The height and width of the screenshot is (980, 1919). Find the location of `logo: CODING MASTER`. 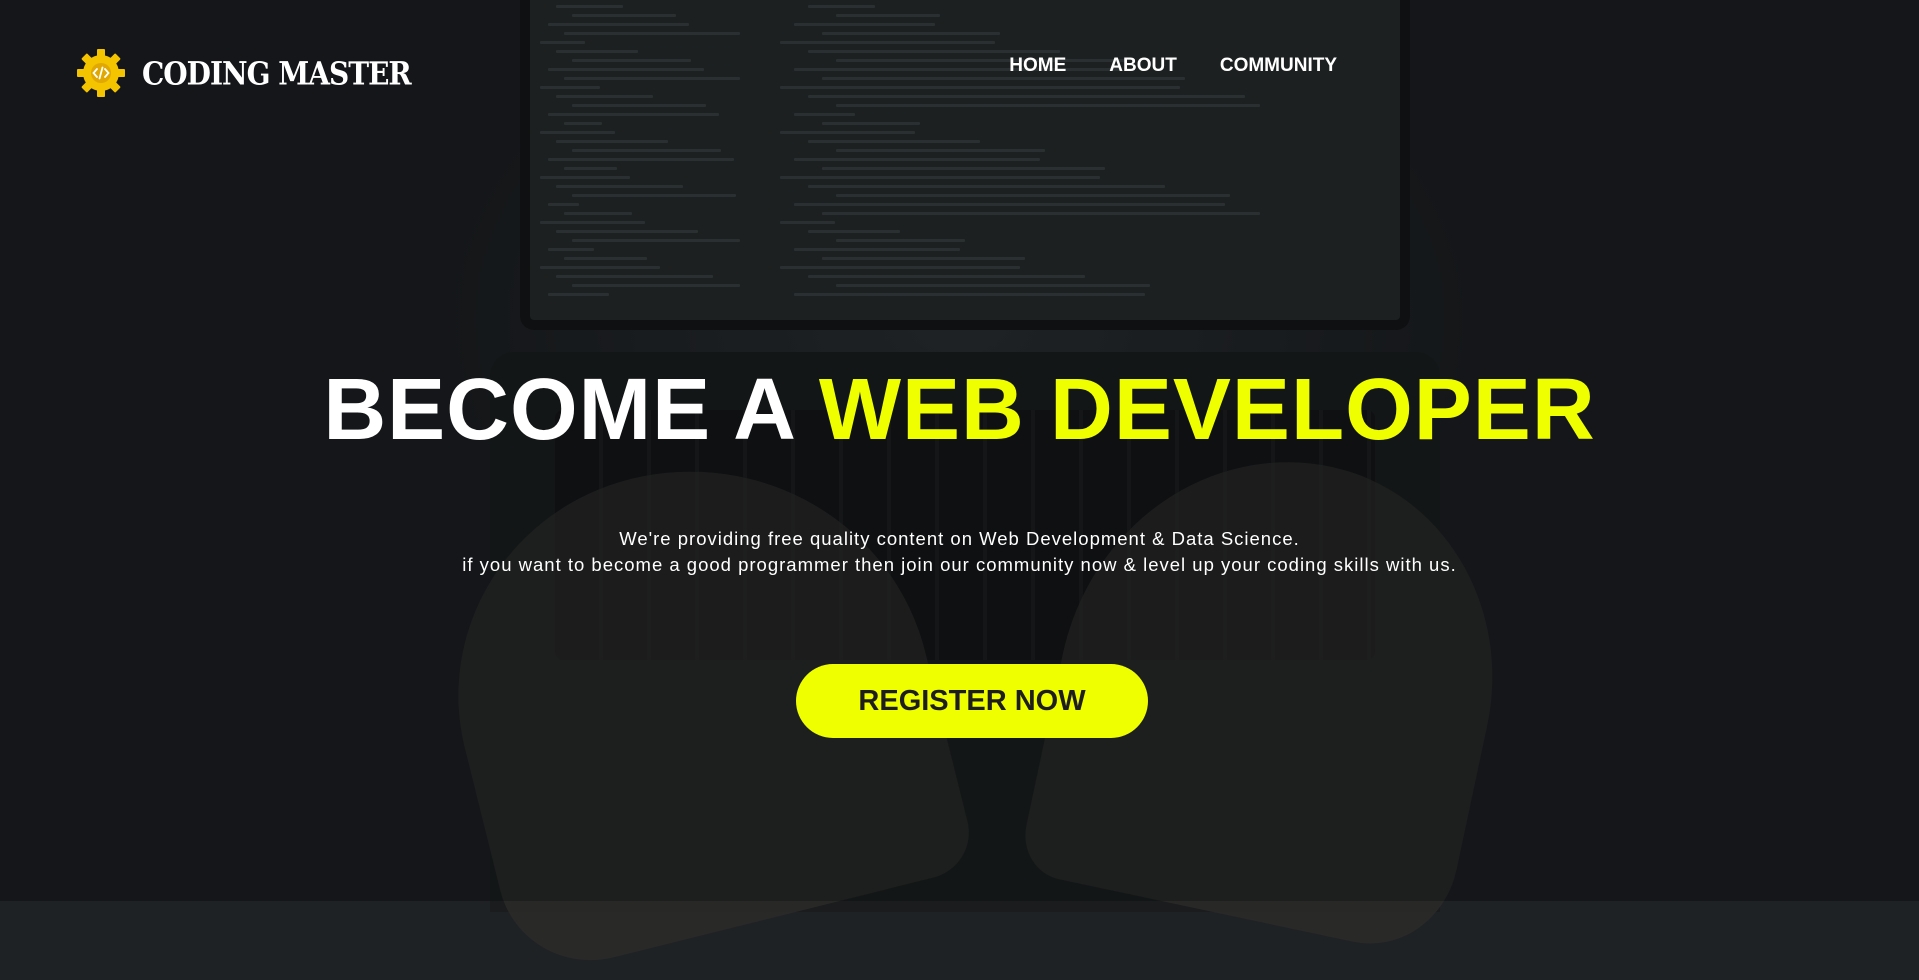

logo: CODING MASTER is located at coordinates (244, 73).